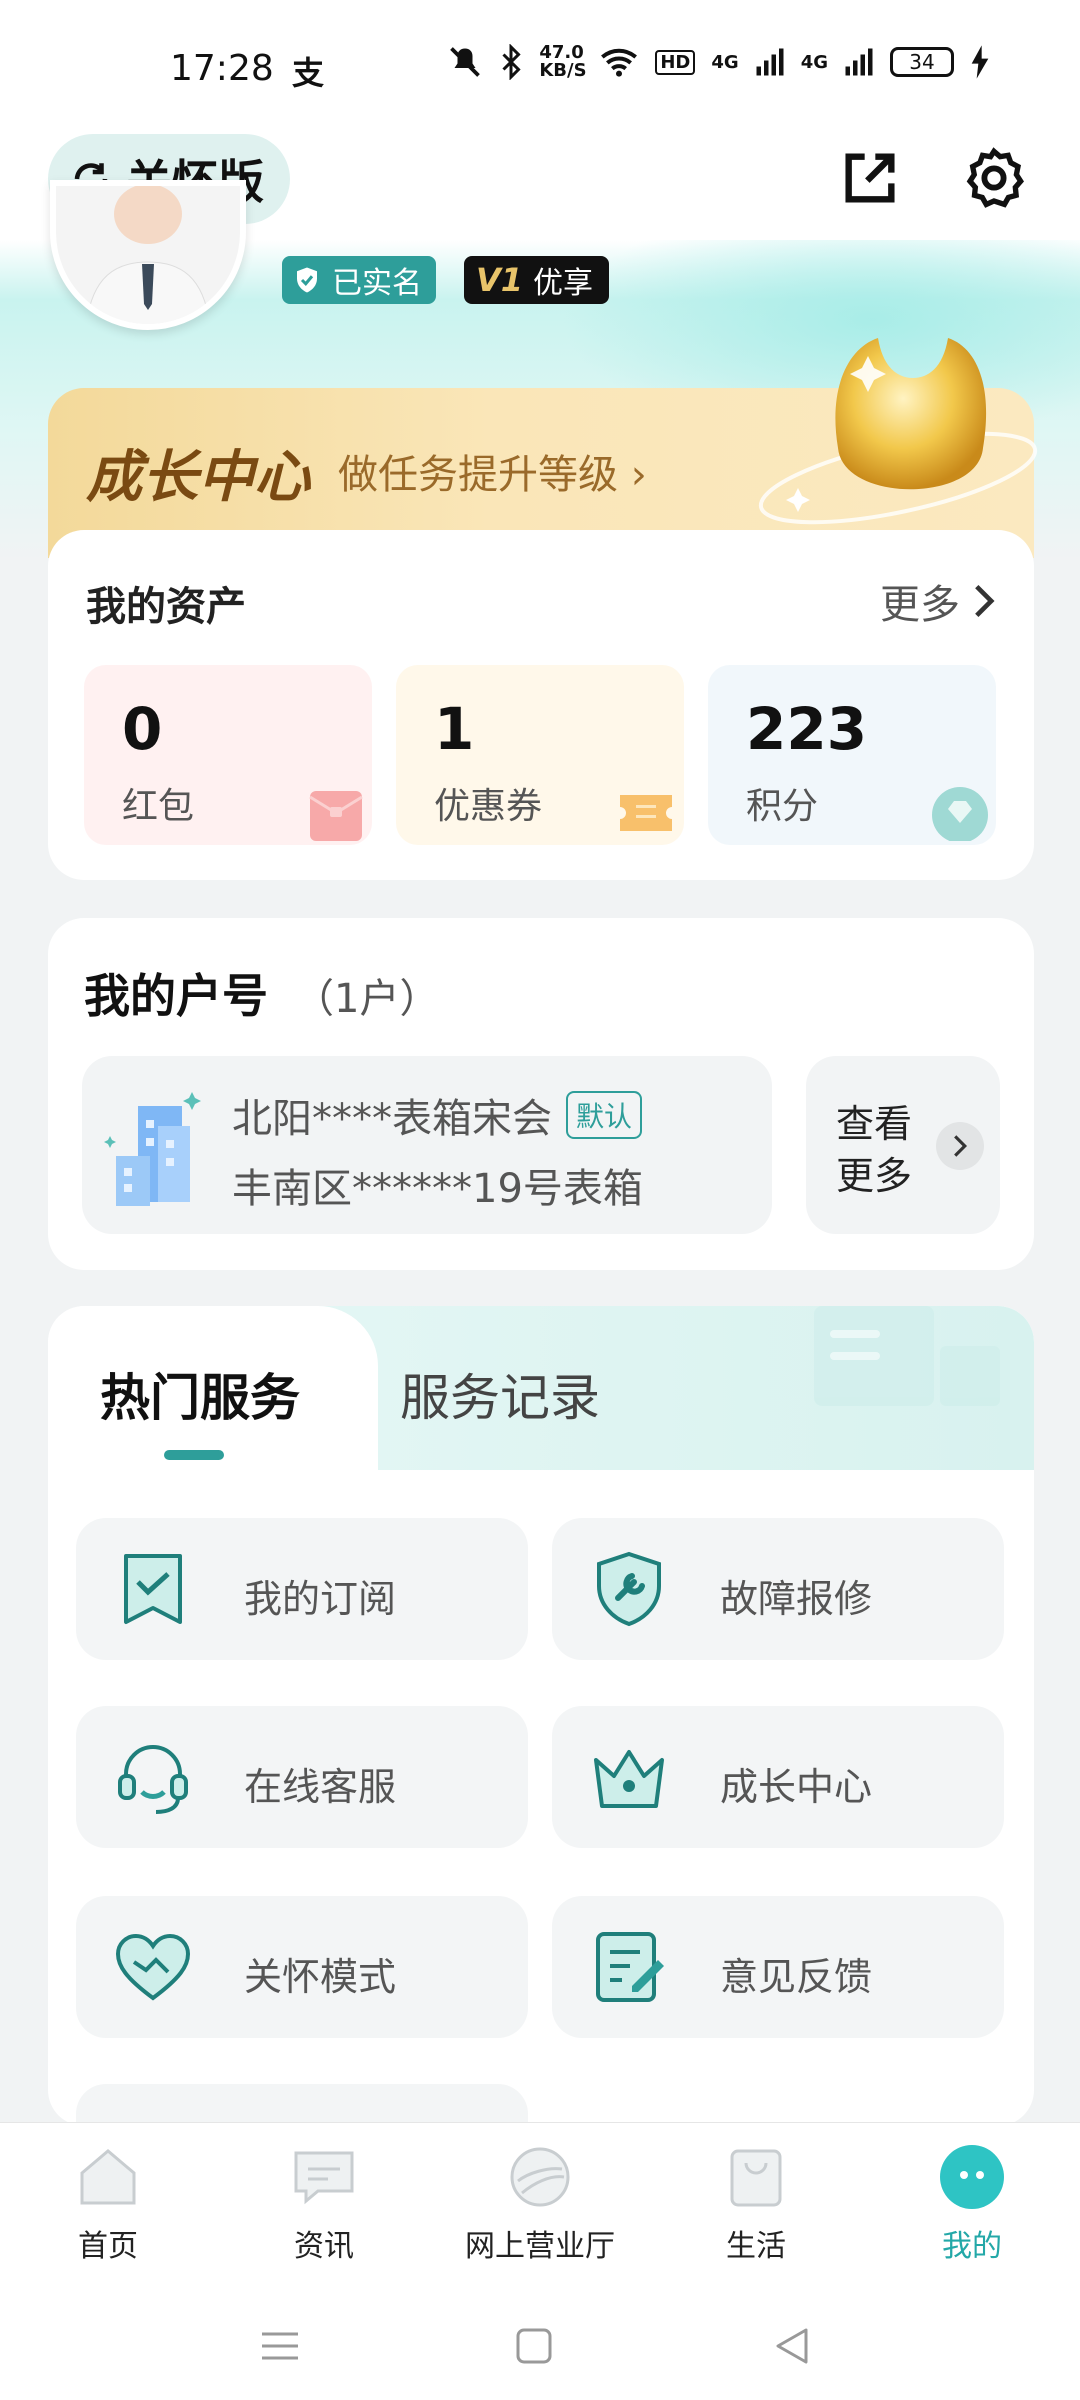  I want to click on nav-life: 生活, so click(756, 2203).